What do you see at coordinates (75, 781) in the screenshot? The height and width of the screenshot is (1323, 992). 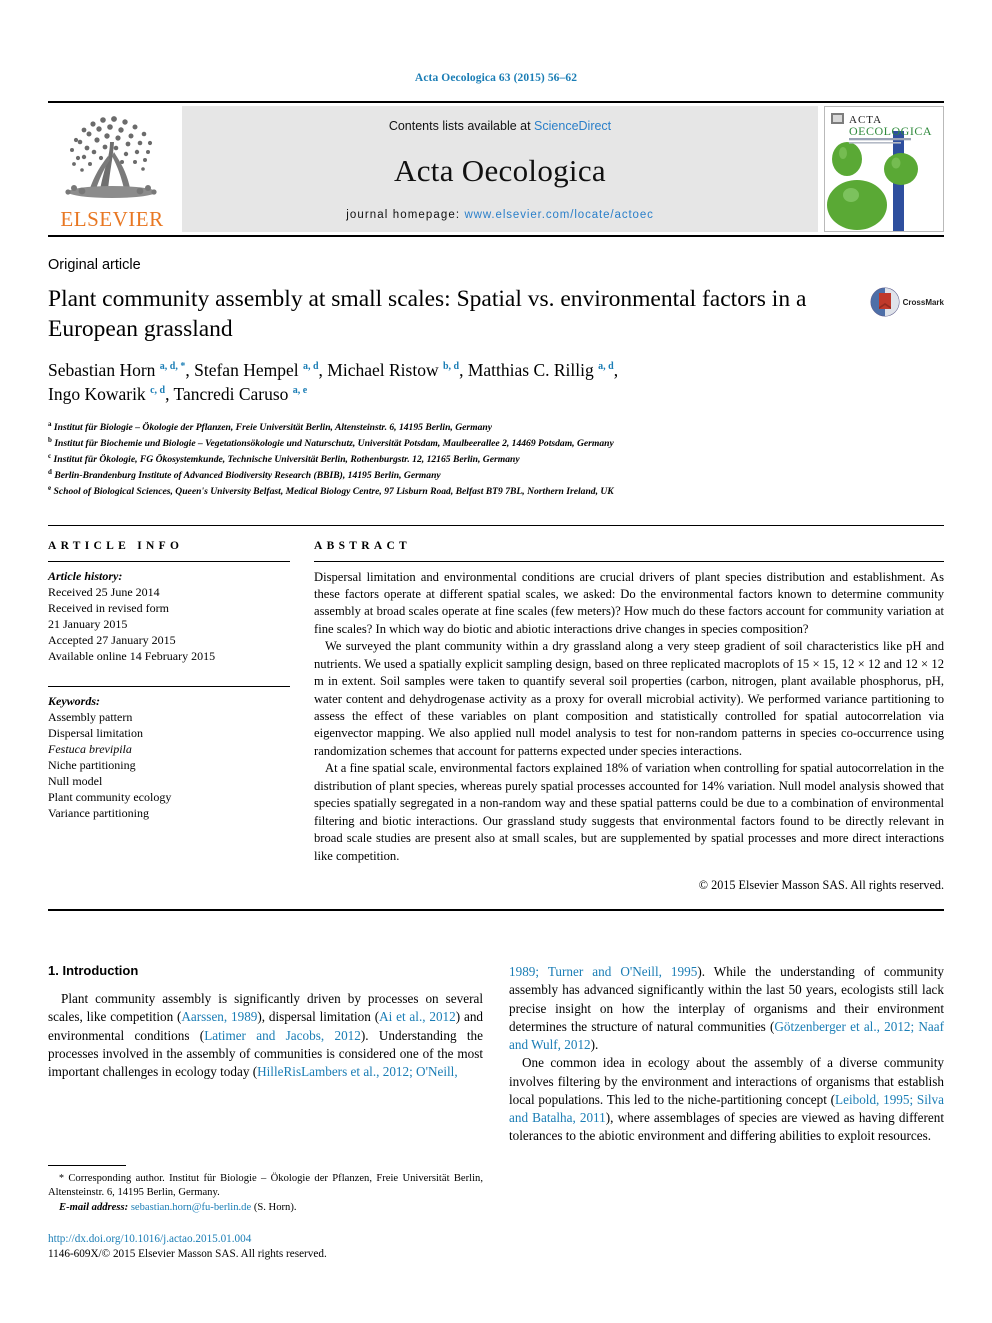 I see `keyword-4: Null model` at bounding box center [75, 781].